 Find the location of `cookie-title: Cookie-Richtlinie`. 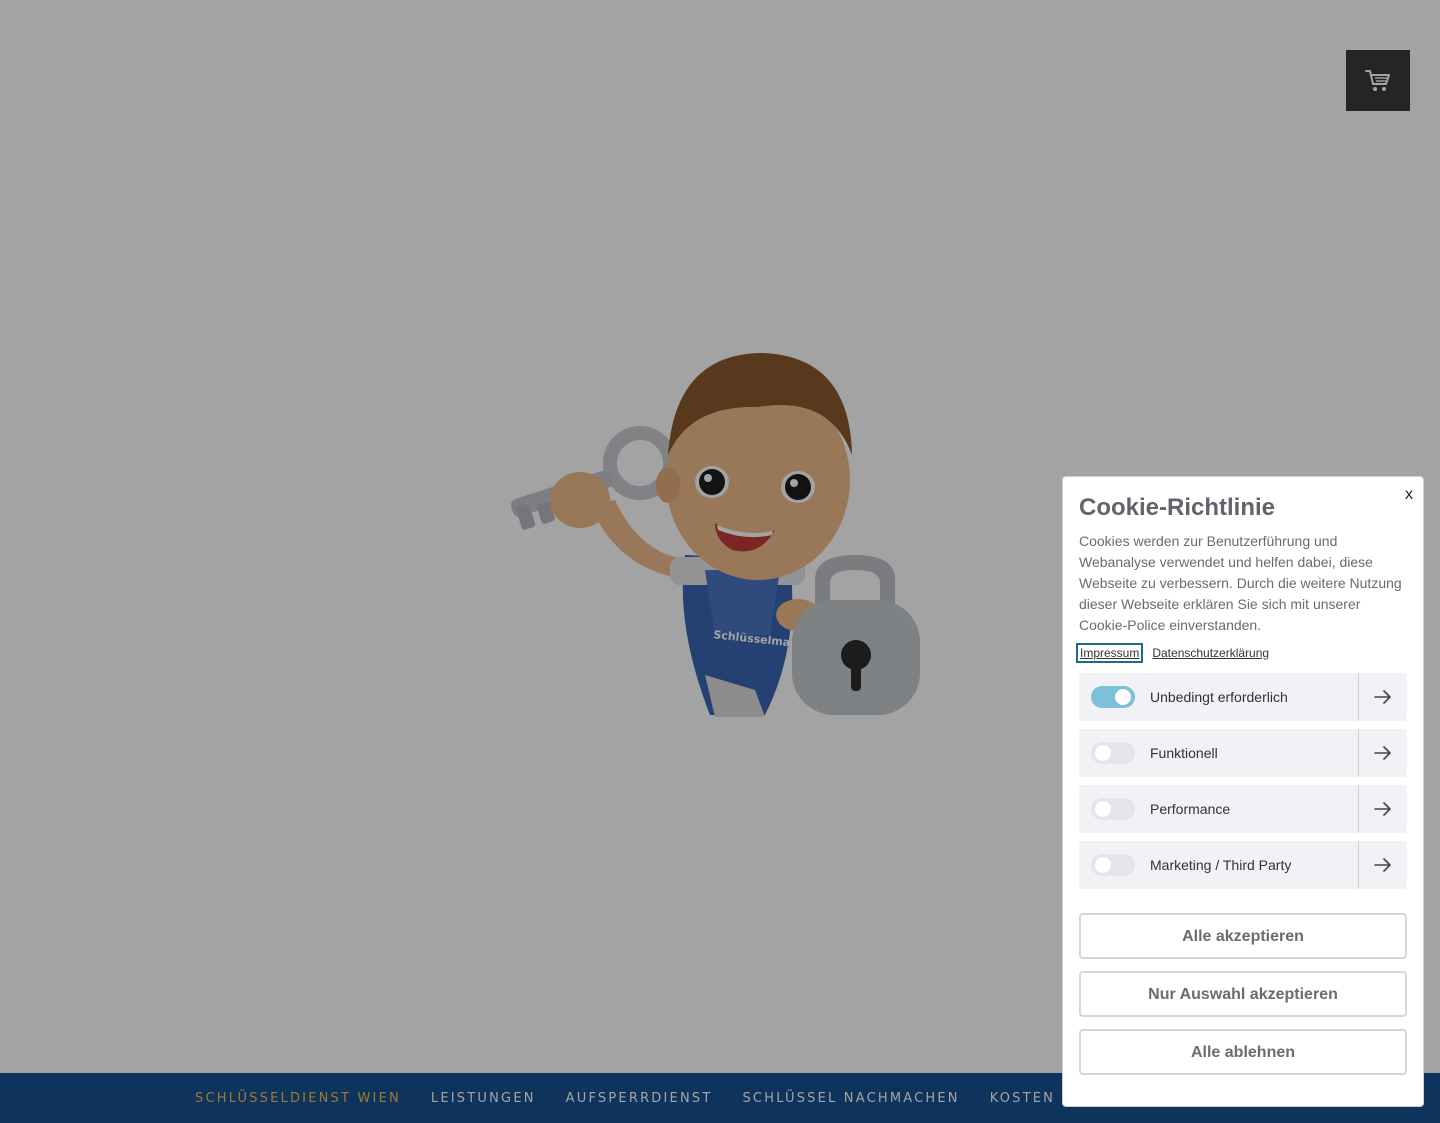

cookie-title: Cookie-Richtlinie is located at coordinates (1177, 507).